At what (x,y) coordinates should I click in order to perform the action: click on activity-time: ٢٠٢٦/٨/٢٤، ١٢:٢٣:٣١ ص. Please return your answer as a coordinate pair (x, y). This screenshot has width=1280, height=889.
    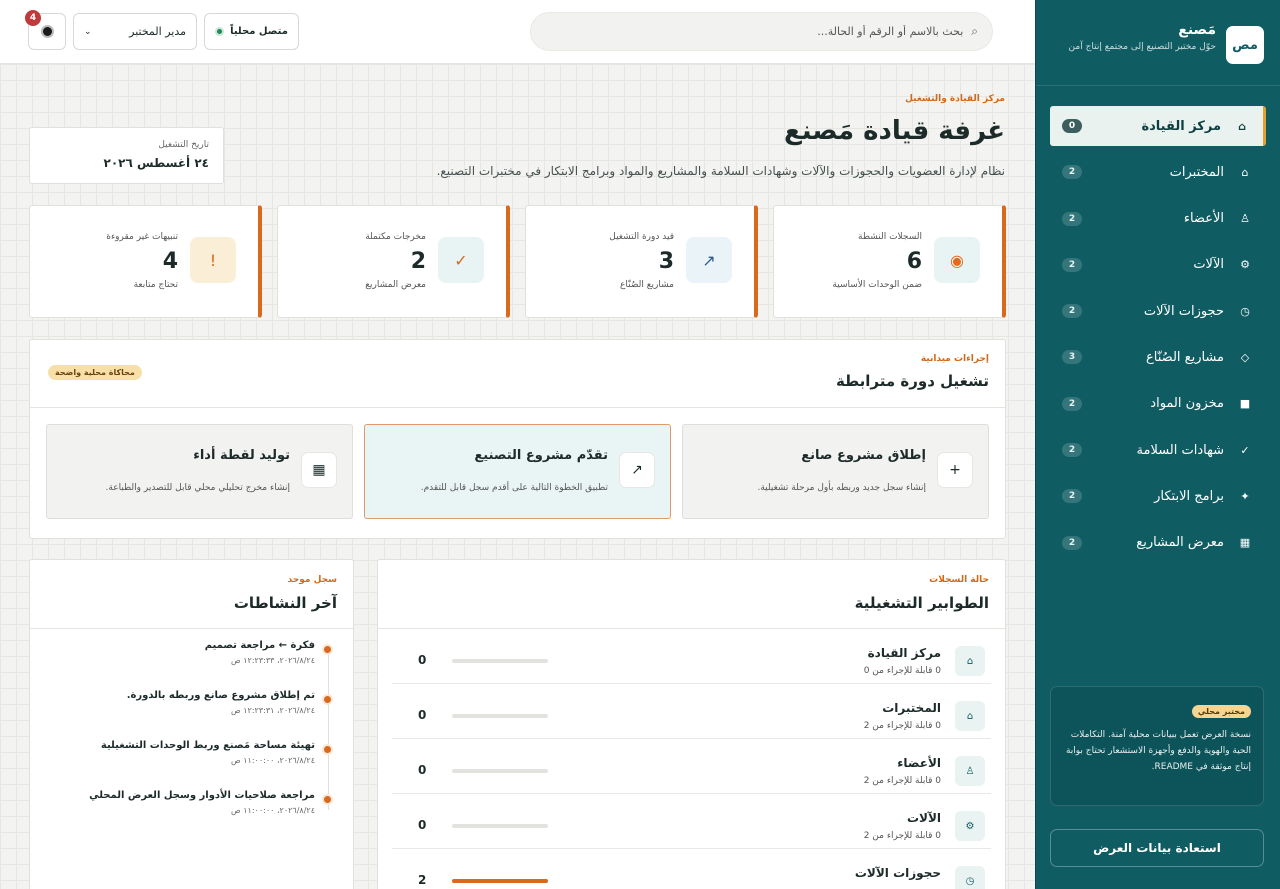
    Looking at the image, I should click on (273, 710).